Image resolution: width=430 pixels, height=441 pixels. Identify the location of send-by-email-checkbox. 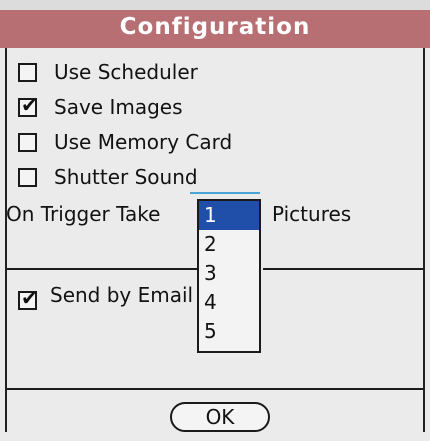
(28, 298).